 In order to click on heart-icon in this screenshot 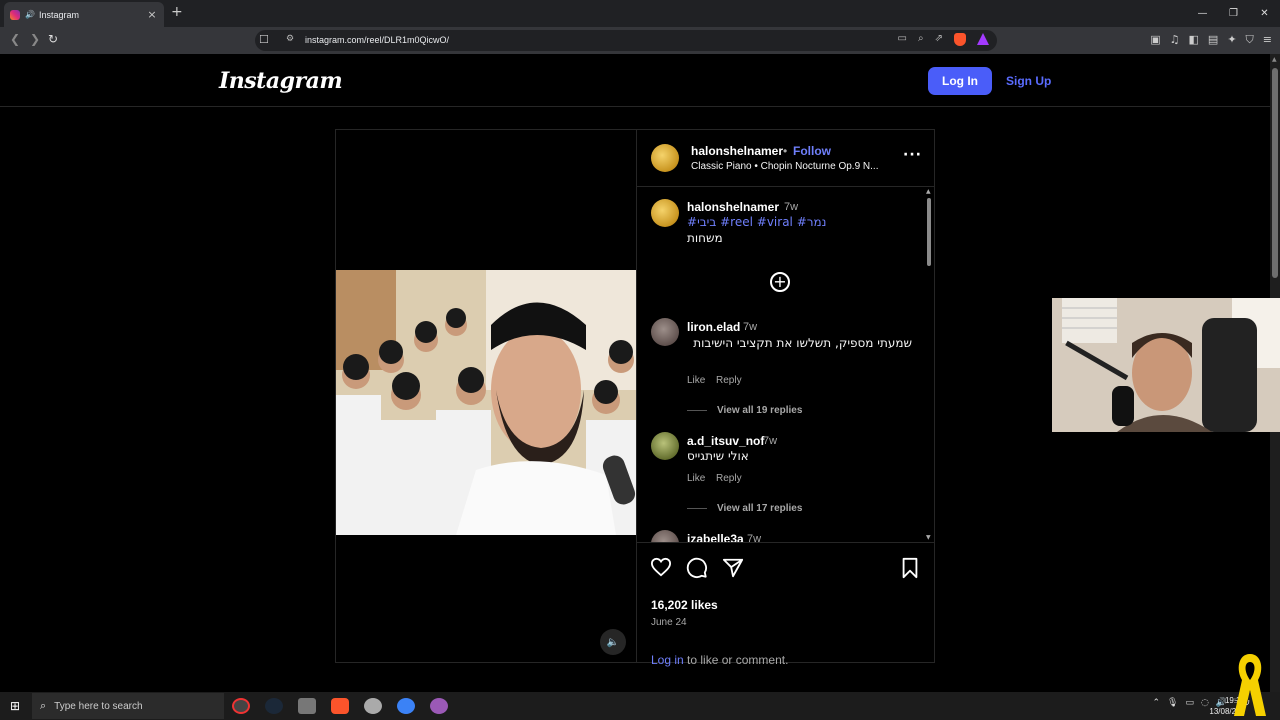, I will do `click(661, 567)`.